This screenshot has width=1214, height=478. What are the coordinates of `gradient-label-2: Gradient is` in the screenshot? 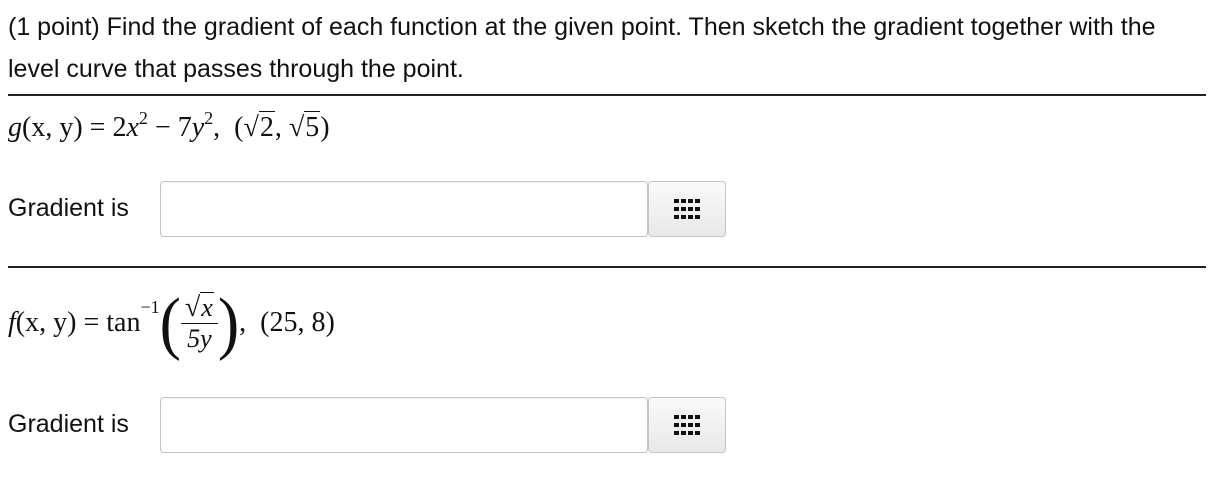 It's located at (68, 424).